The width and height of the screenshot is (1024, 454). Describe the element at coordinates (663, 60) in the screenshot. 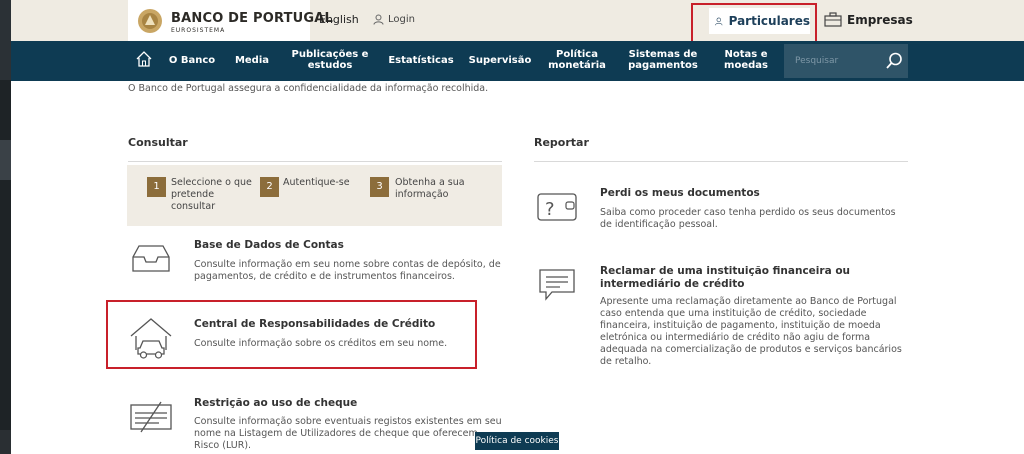

I see `nav-item-sistemas-pagamentos: Sistemas de pagamentos` at that location.